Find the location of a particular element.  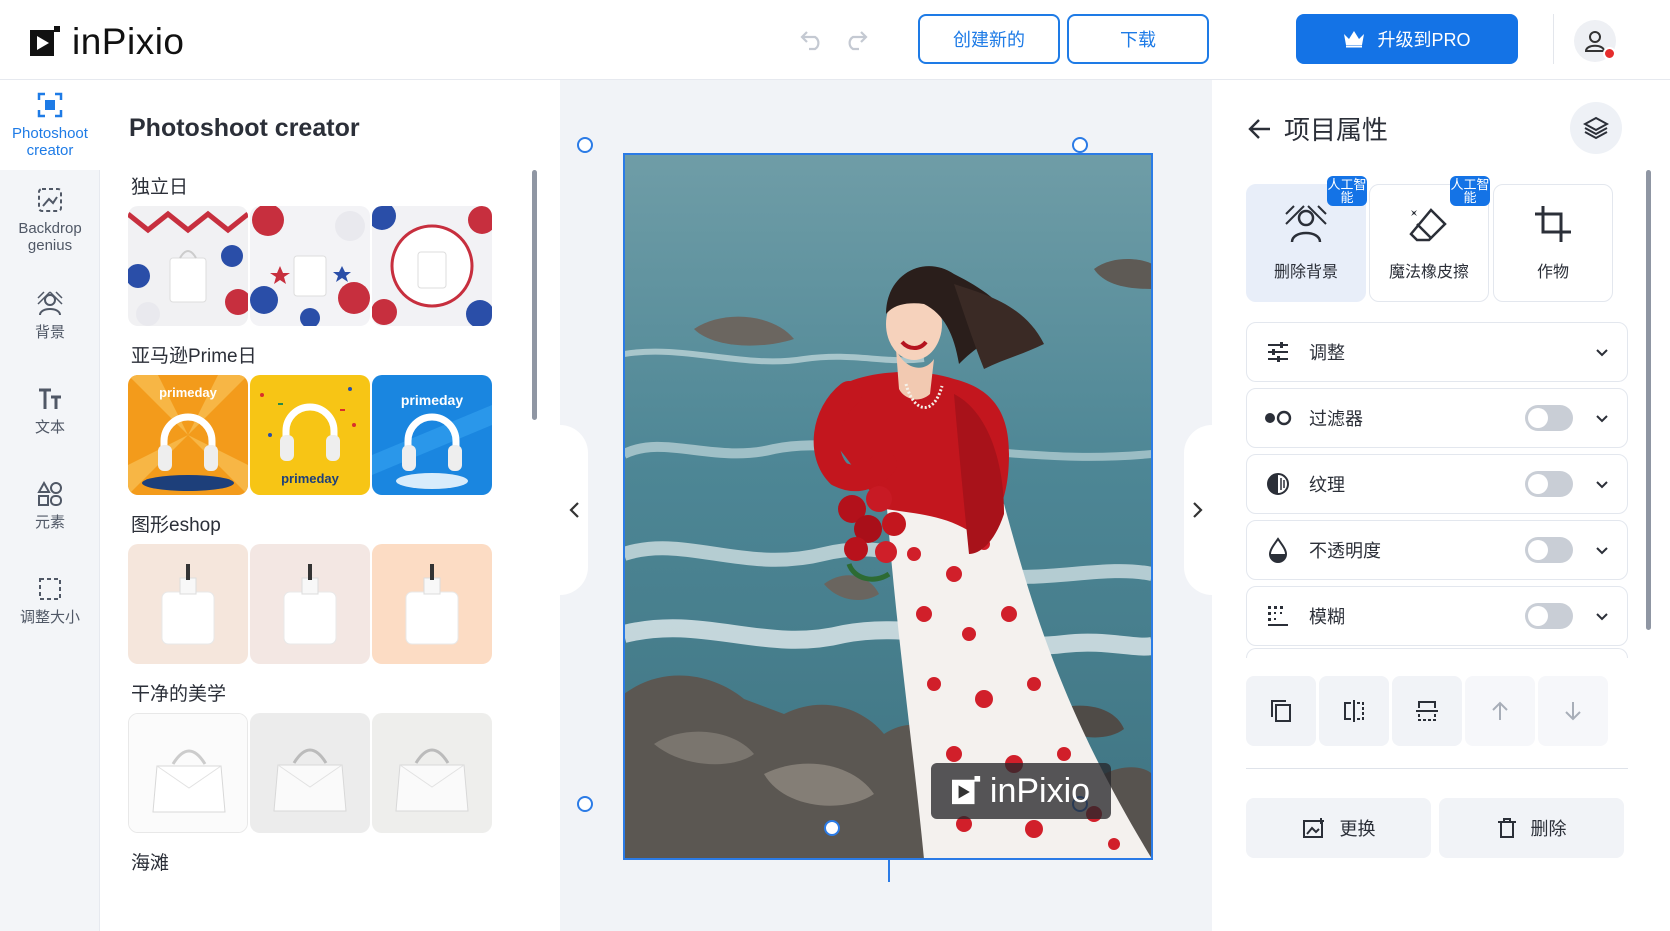

collapse-left-panel is located at coordinates (574, 510).